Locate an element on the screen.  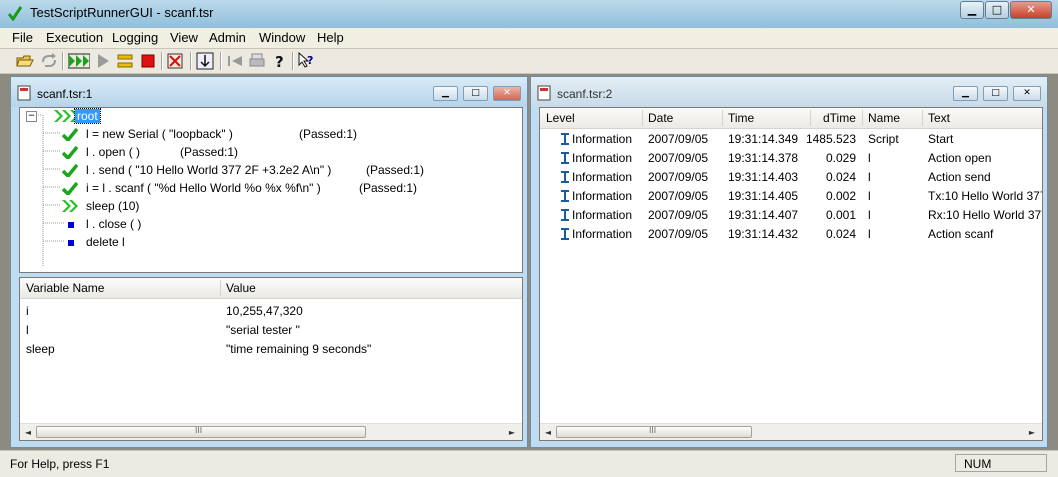
log-window-minimize-button: ▁ is located at coordinates (965, 93).